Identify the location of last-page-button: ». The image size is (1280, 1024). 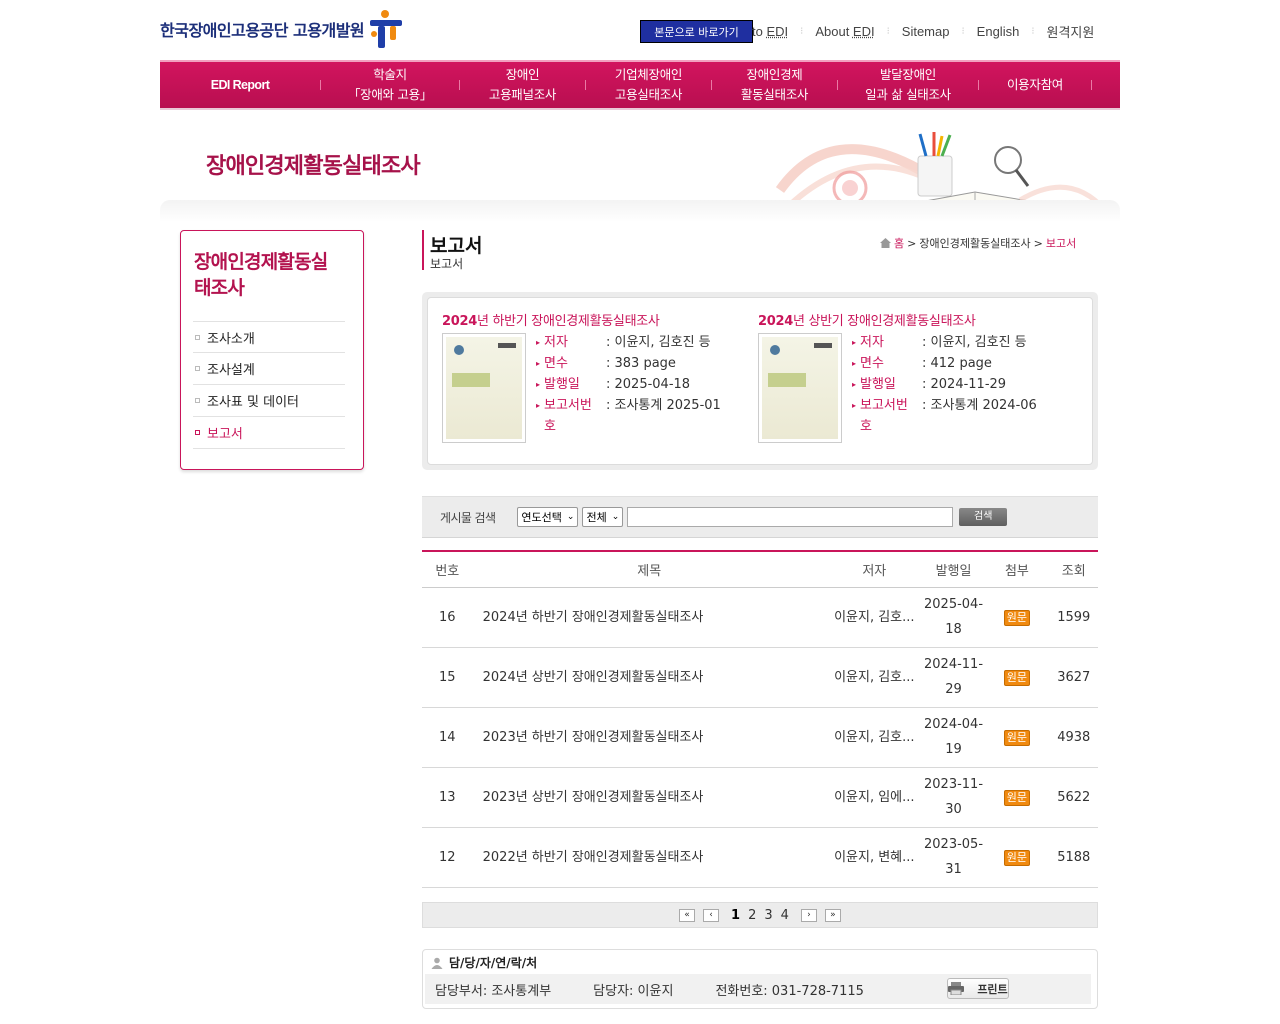
(832, 915).